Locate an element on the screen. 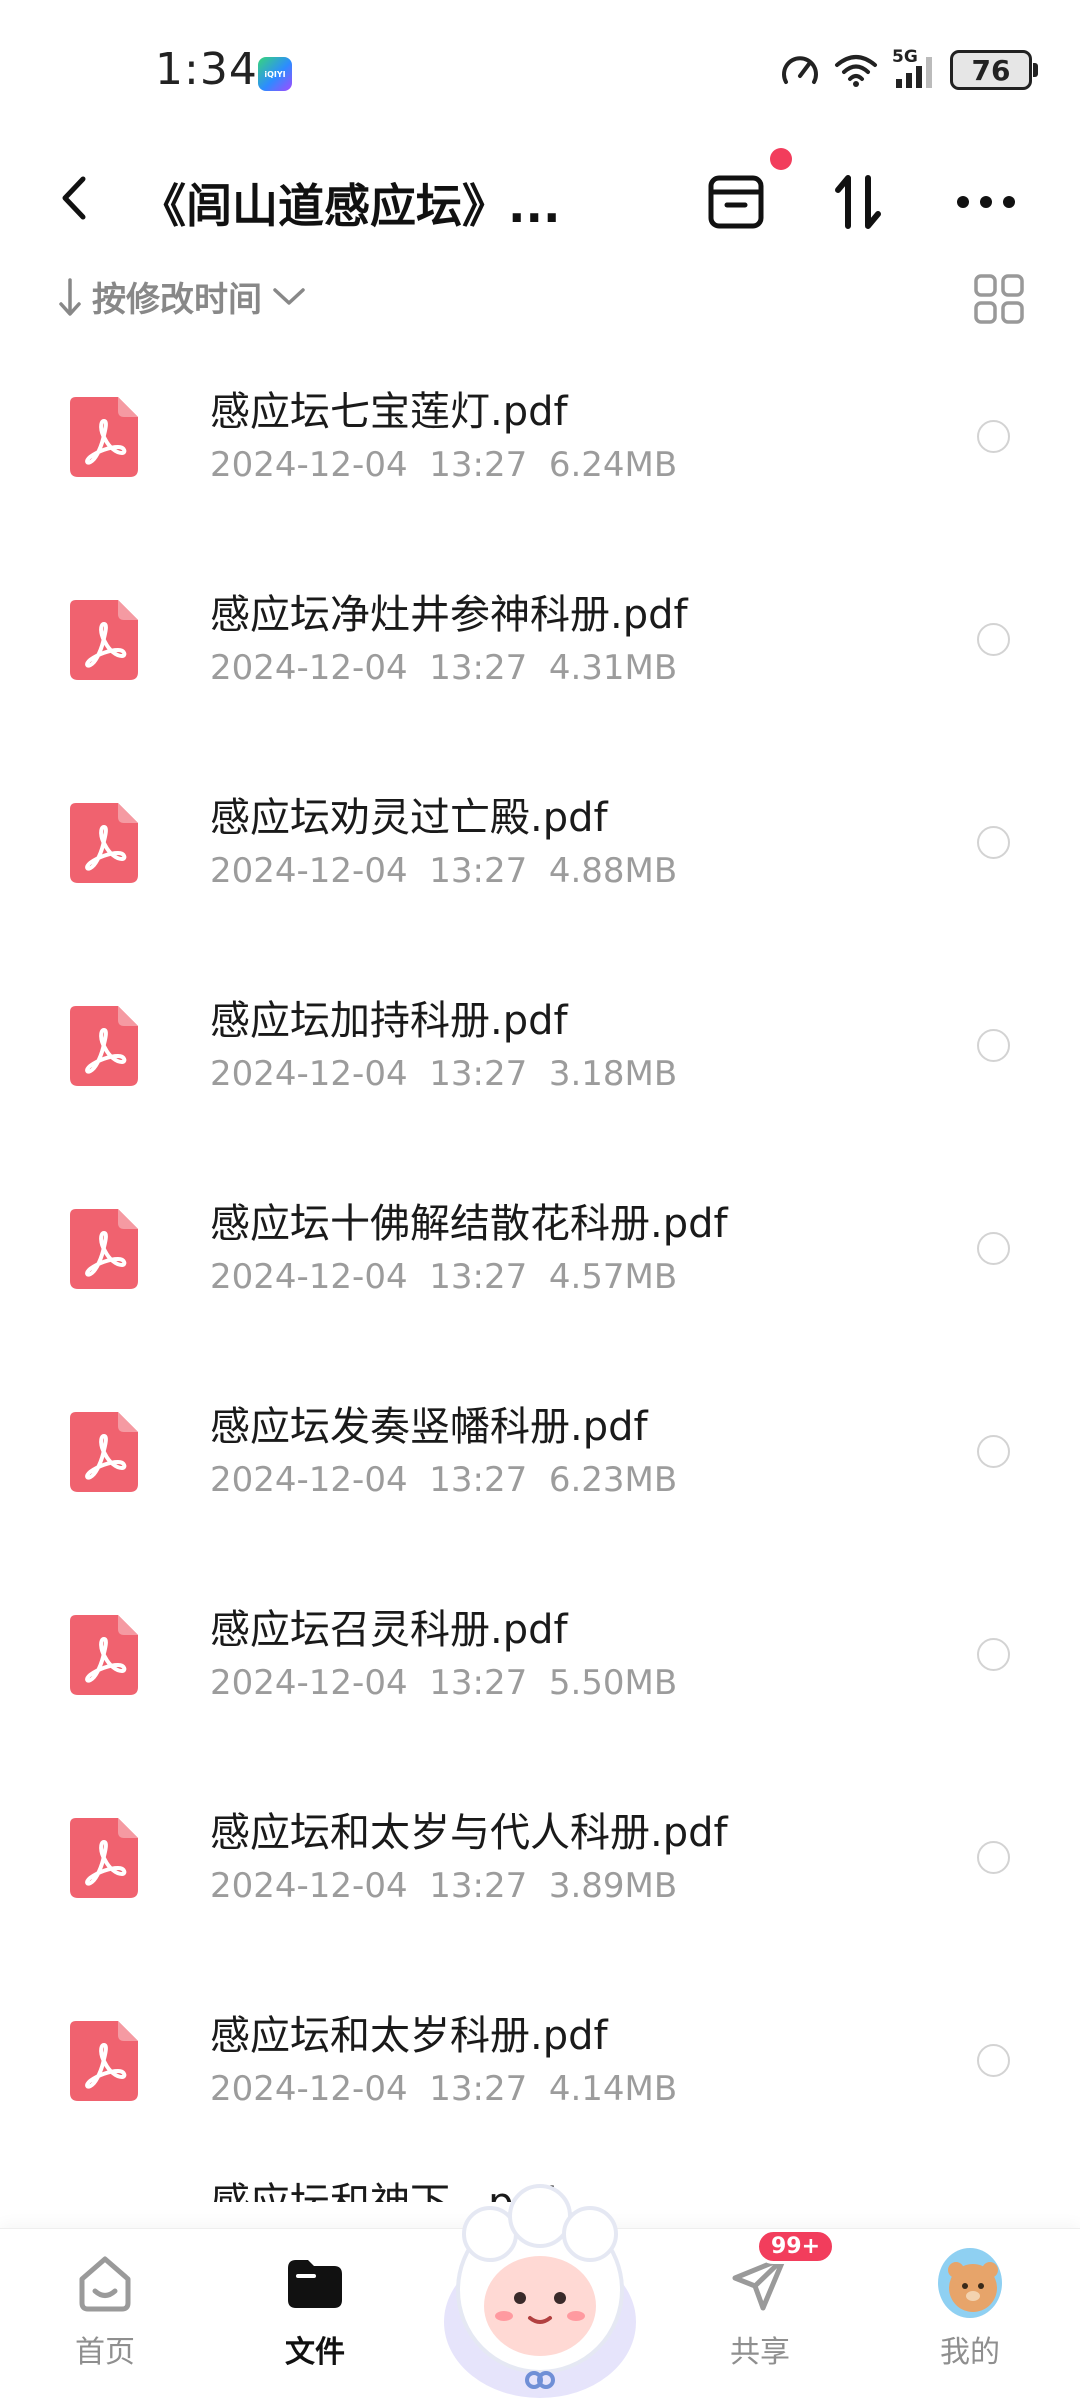  wifi-icon is located at coordinates (856, 71).